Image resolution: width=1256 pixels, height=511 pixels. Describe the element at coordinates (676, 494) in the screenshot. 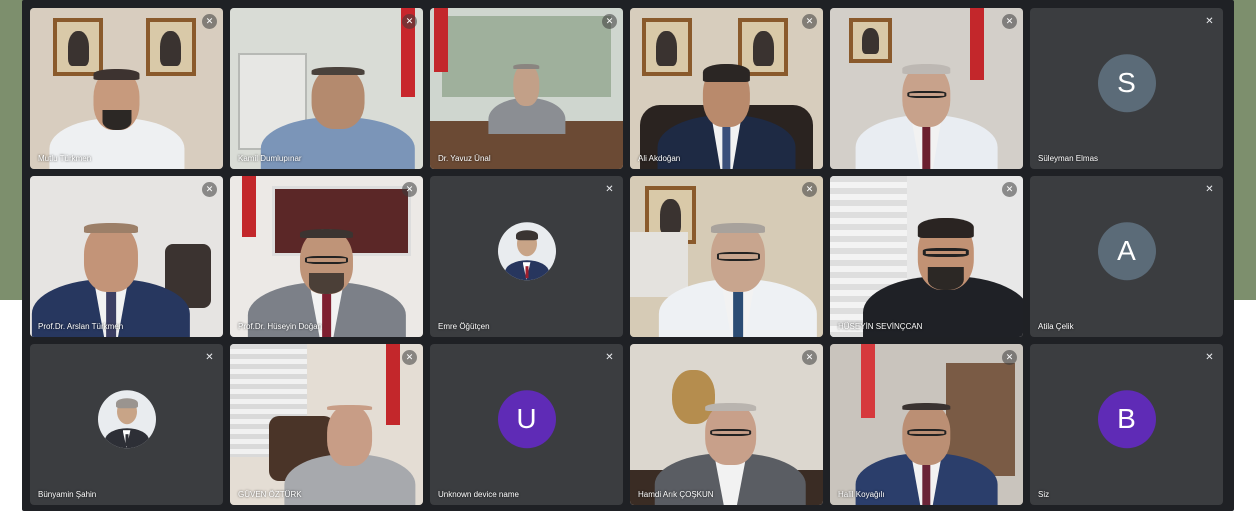

I see `participant-name: Hamdi Arık ÇOŞKUN` at that location.